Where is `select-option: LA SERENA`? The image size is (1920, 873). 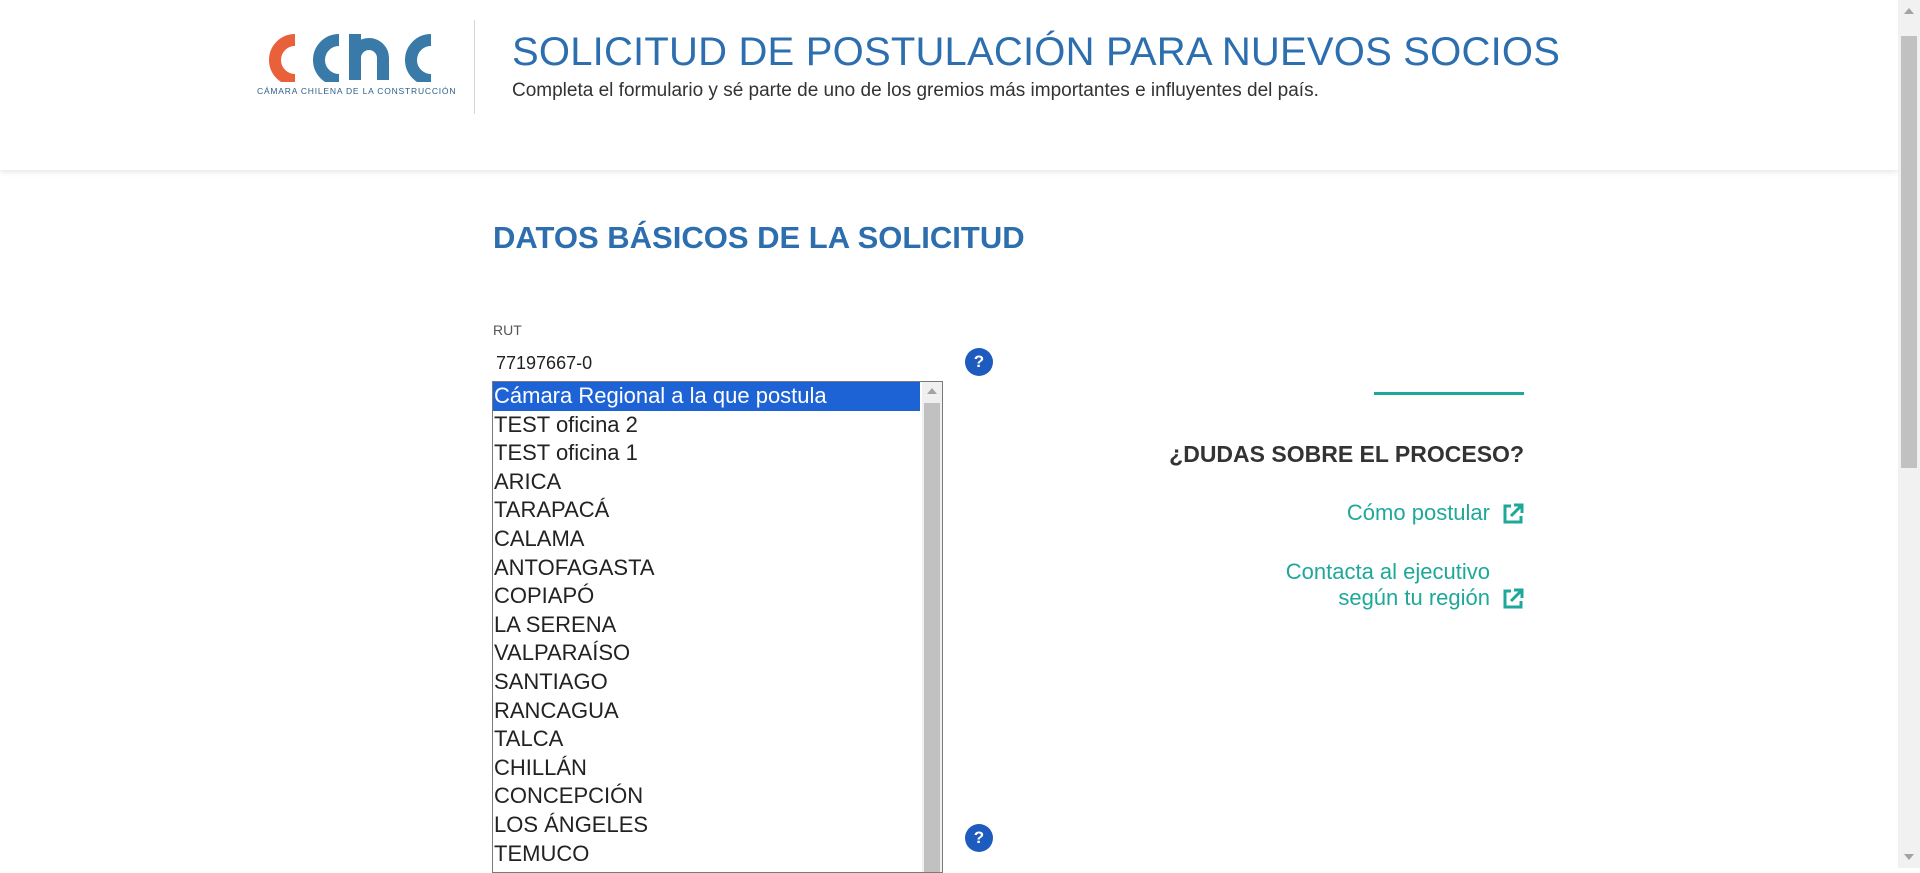 select-option: LA SERENA is located at coordinates (706, 625).